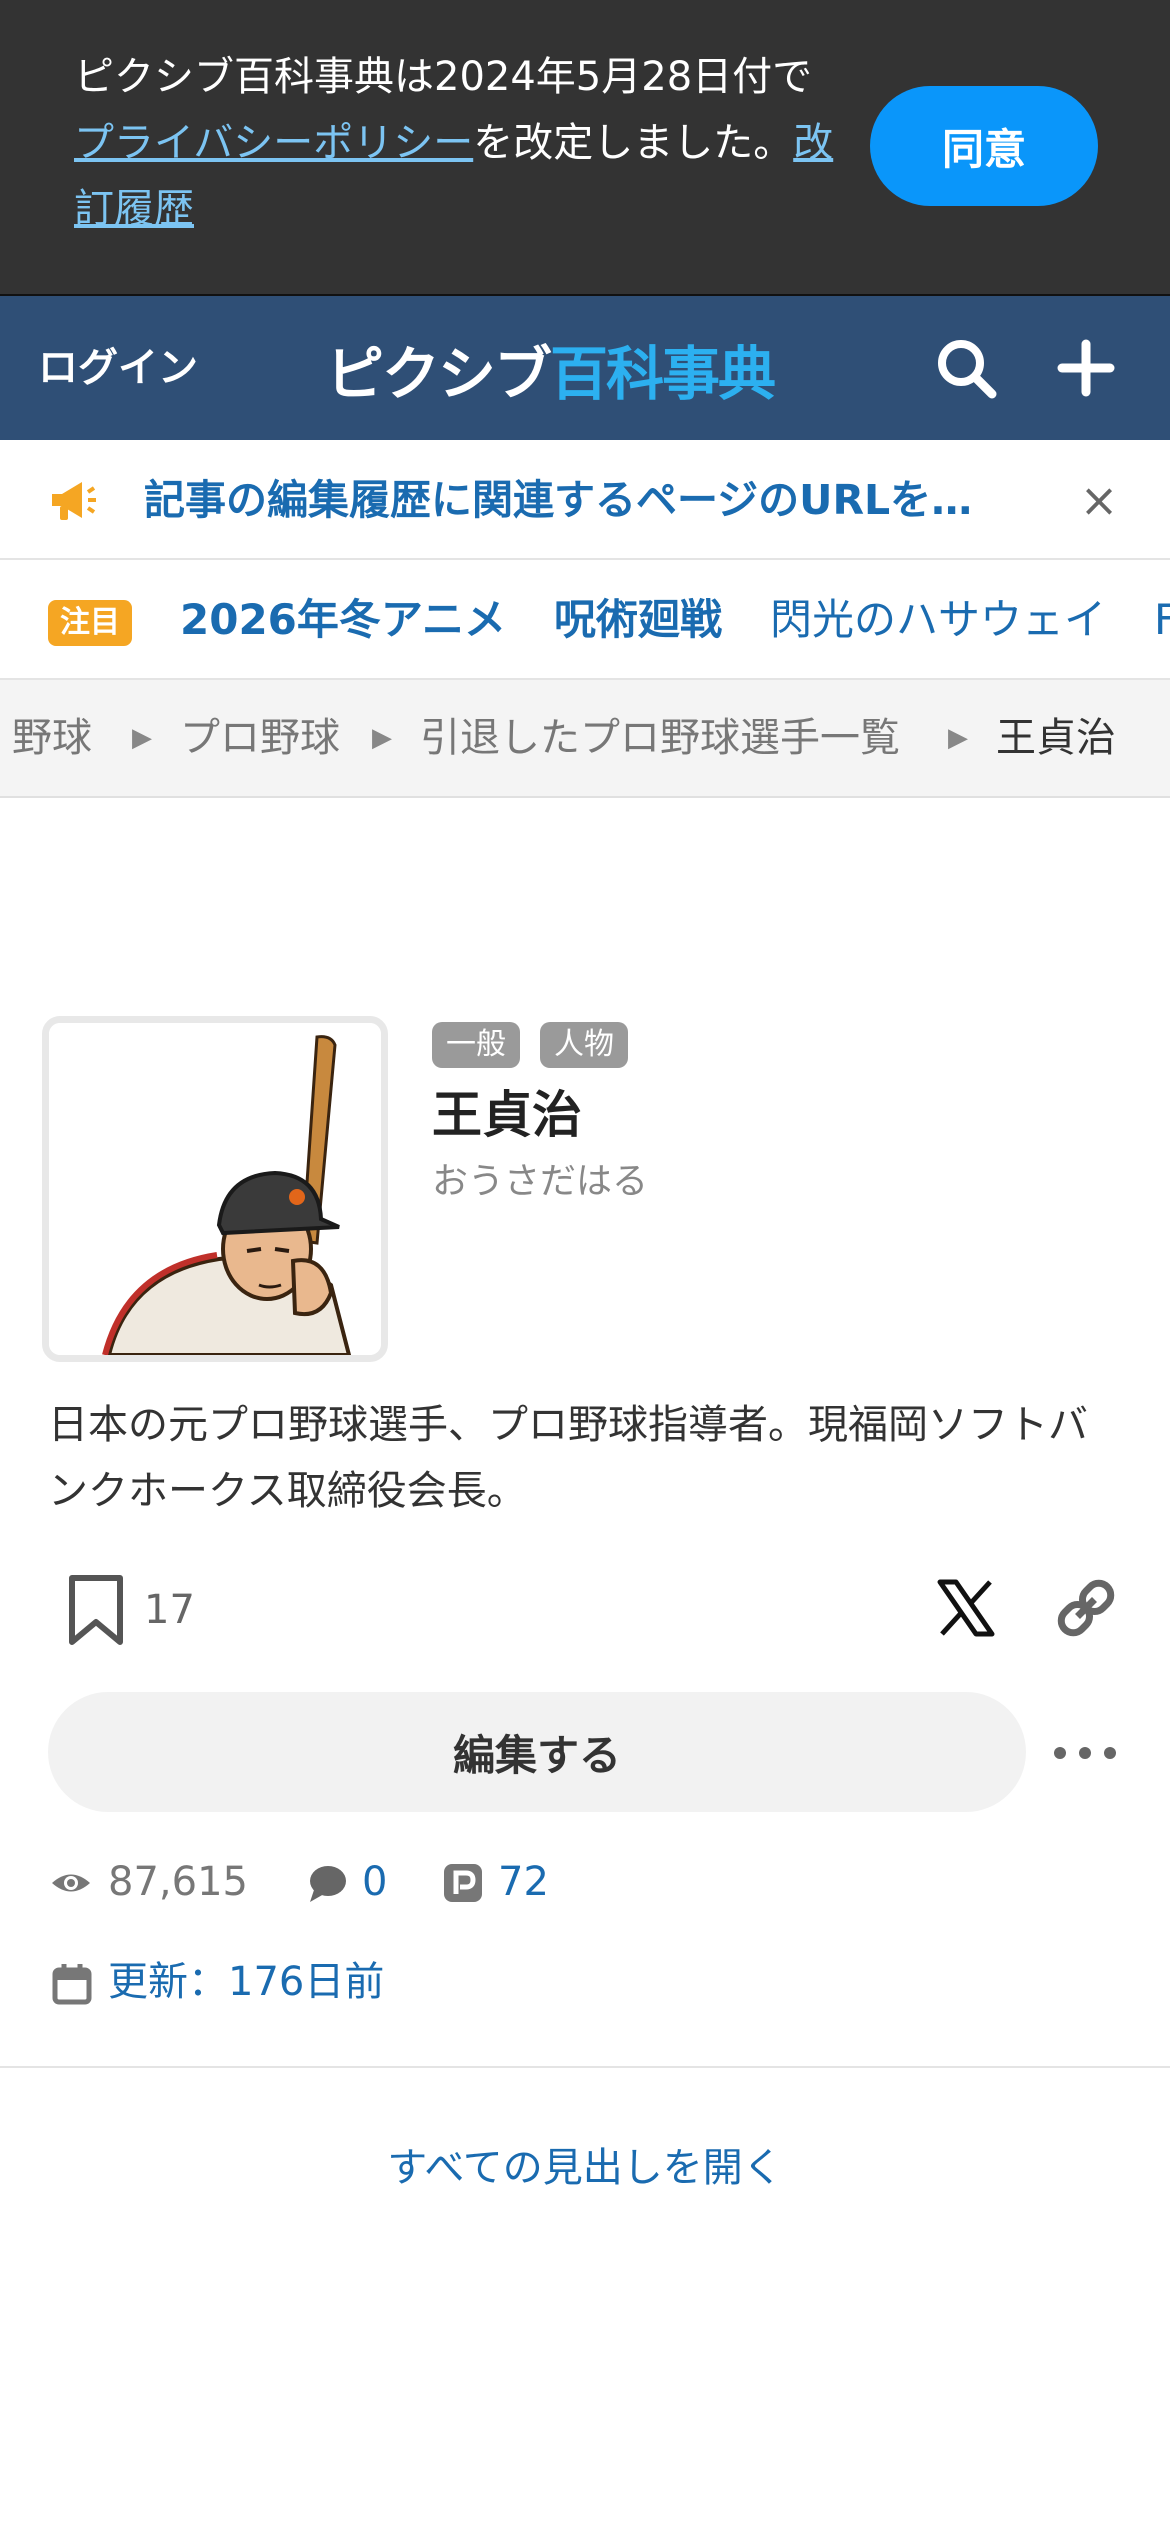 Image resolution: width=1170 pixels, height=2532 pixels. What do you see at coordinates (72, 500) in the screenshot?
I see `megaphone-icon` at bounding box center [72, 500].